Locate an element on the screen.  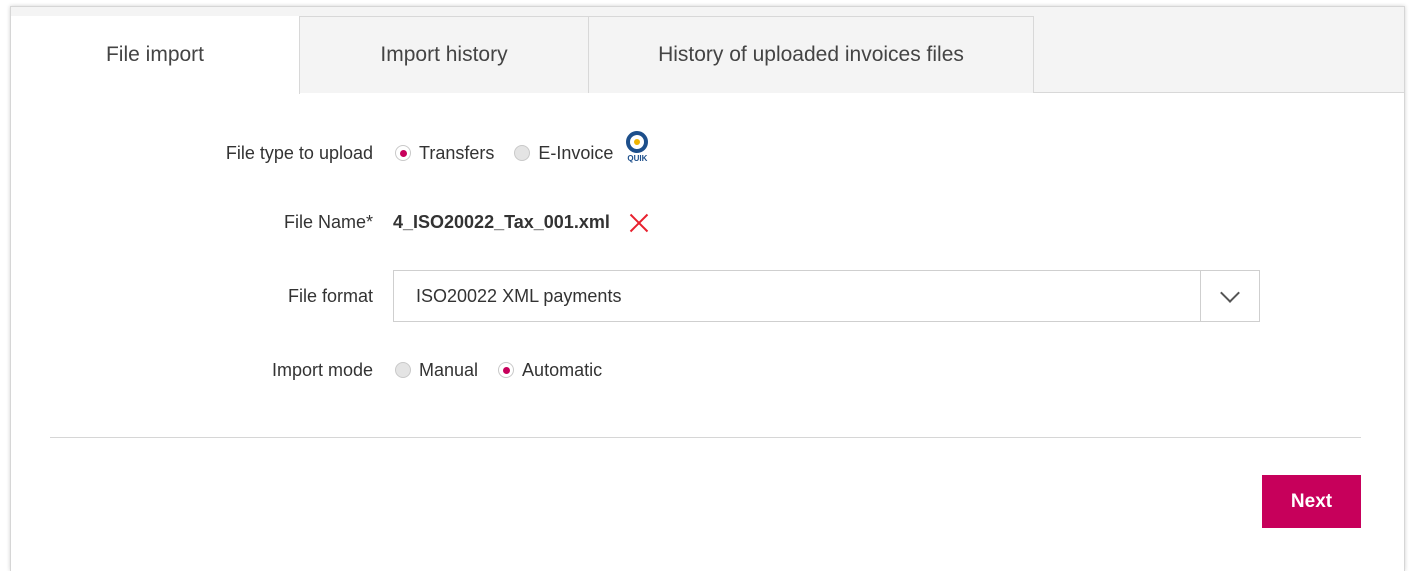
file-type-label: File type to upload is located at coordinates (299, 152).